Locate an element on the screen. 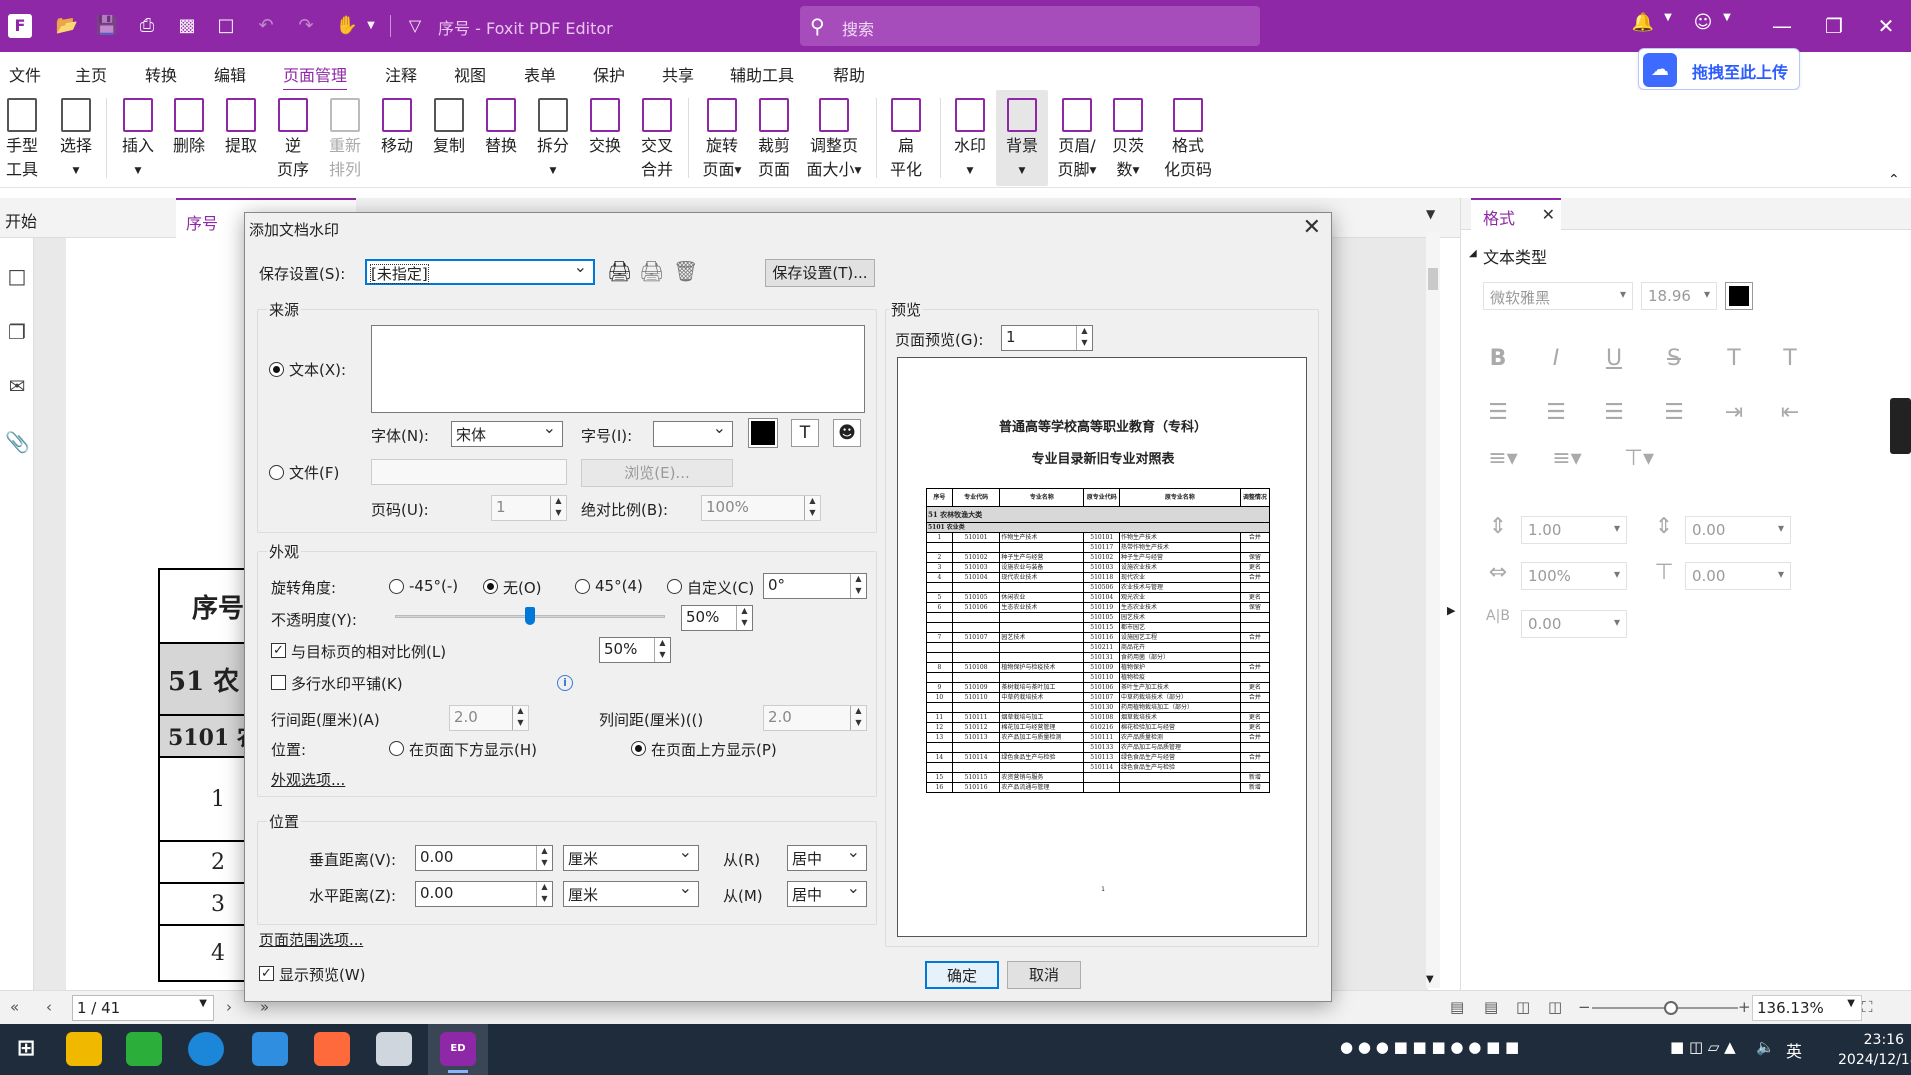 The image size is (1911, 1075). collapse-icon: ◢ is located at coordinates (1473, 253).